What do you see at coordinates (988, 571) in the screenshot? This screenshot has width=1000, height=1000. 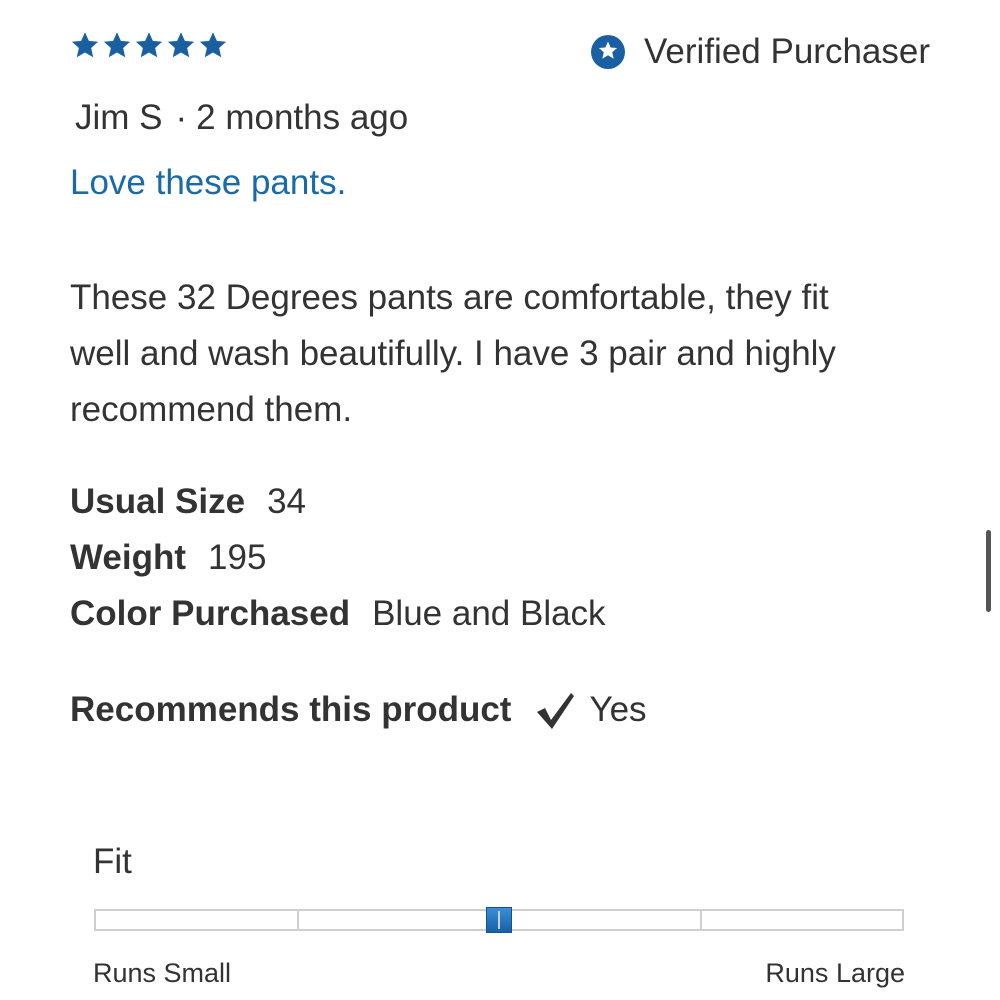 I see `scrollbar-thumb` at bounding box center [988, 571].